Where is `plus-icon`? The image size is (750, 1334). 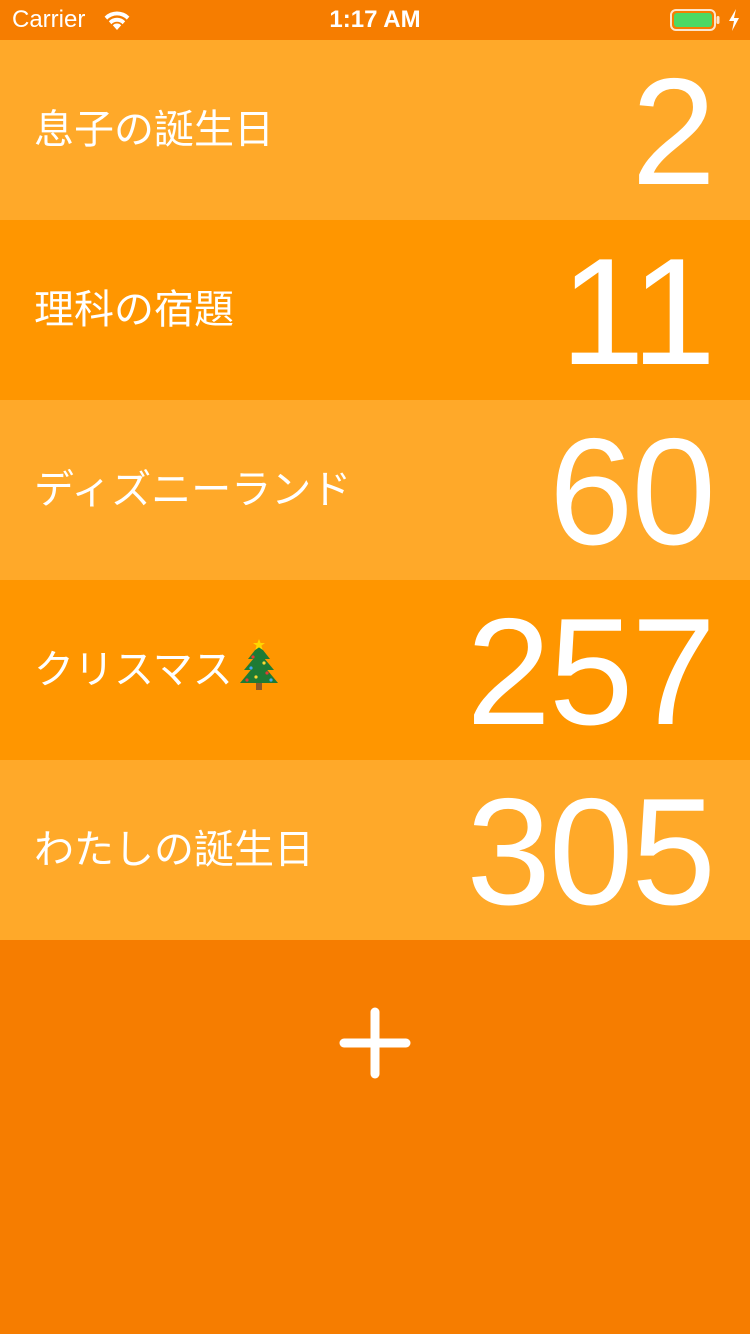
plus-icon is located at coordinates (375, 1043).